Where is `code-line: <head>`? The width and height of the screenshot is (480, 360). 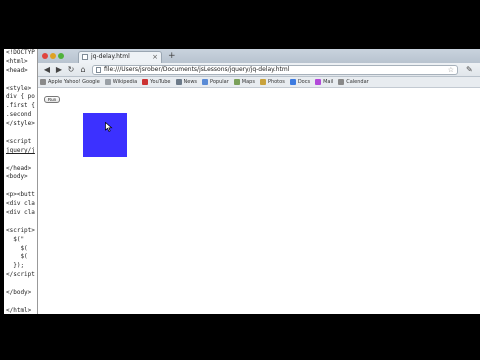
code-line: <head> is located at coordinates (17, 70).